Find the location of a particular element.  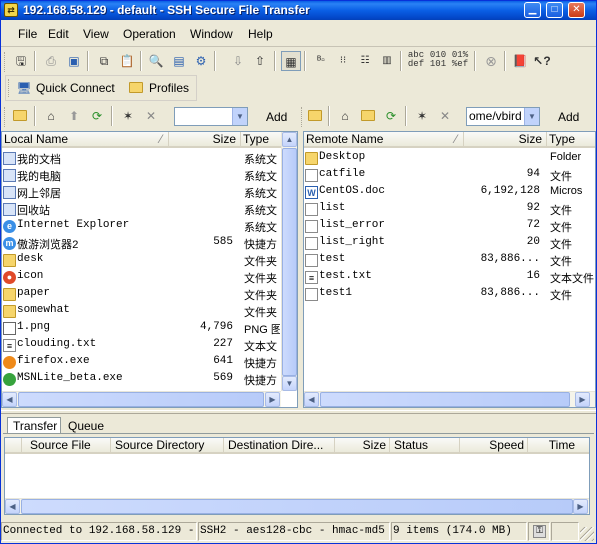

quick-connect-icon: 🖥 is located at coordinates (24, 88).